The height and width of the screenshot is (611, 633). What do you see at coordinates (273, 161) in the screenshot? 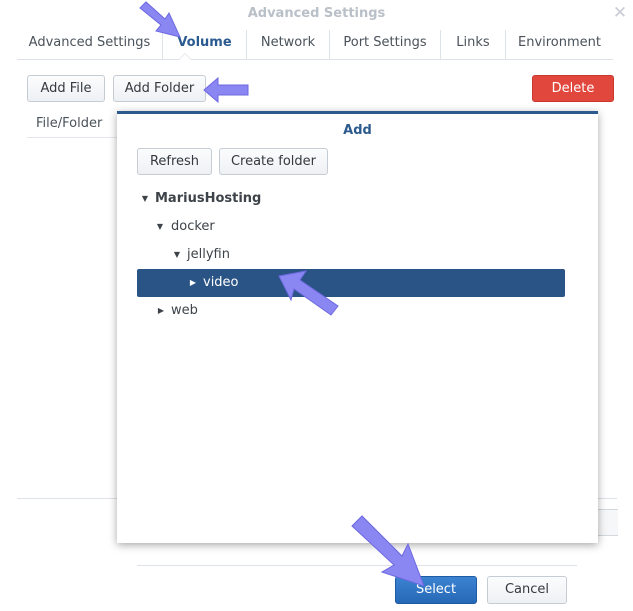
I see `create-folder-button: Create folder` at bounding box center [273, 161].